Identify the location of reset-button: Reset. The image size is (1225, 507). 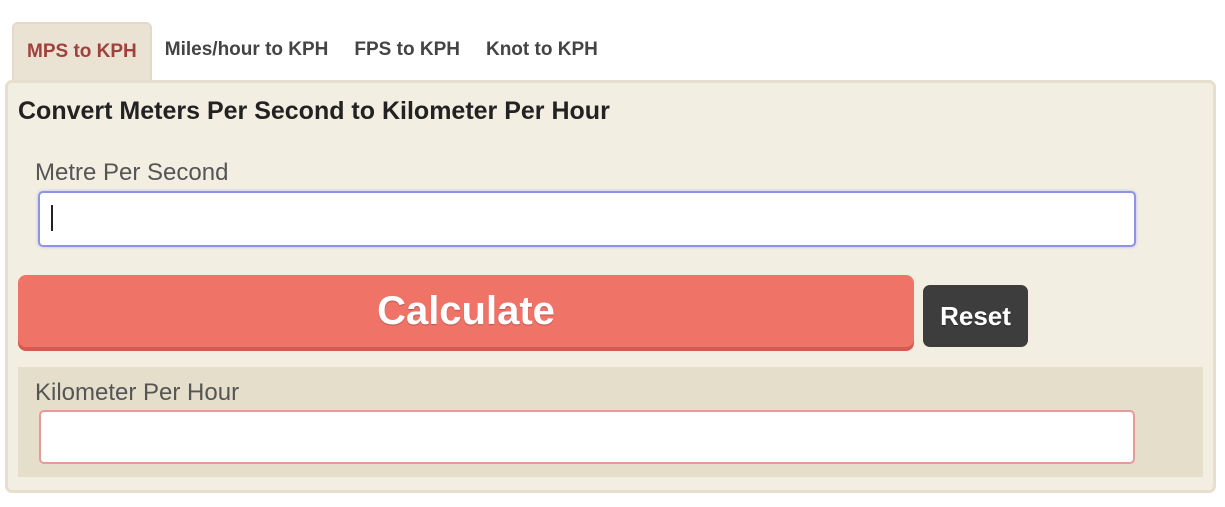
(975, 316).